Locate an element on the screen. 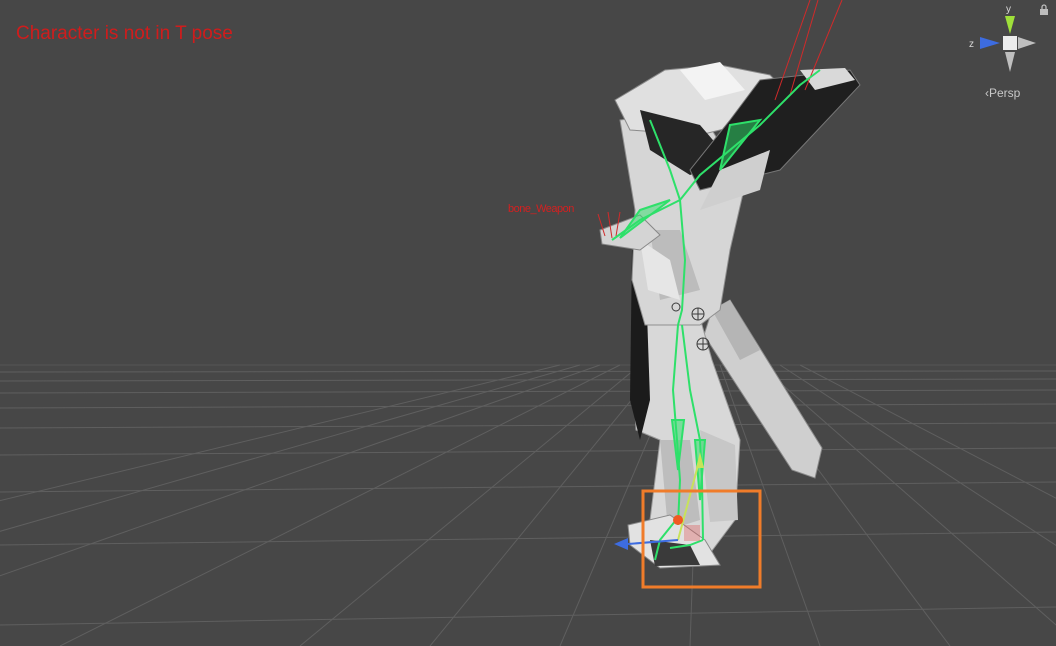  gizmo-axis-z-label: z is located at coordinates (971, 44).